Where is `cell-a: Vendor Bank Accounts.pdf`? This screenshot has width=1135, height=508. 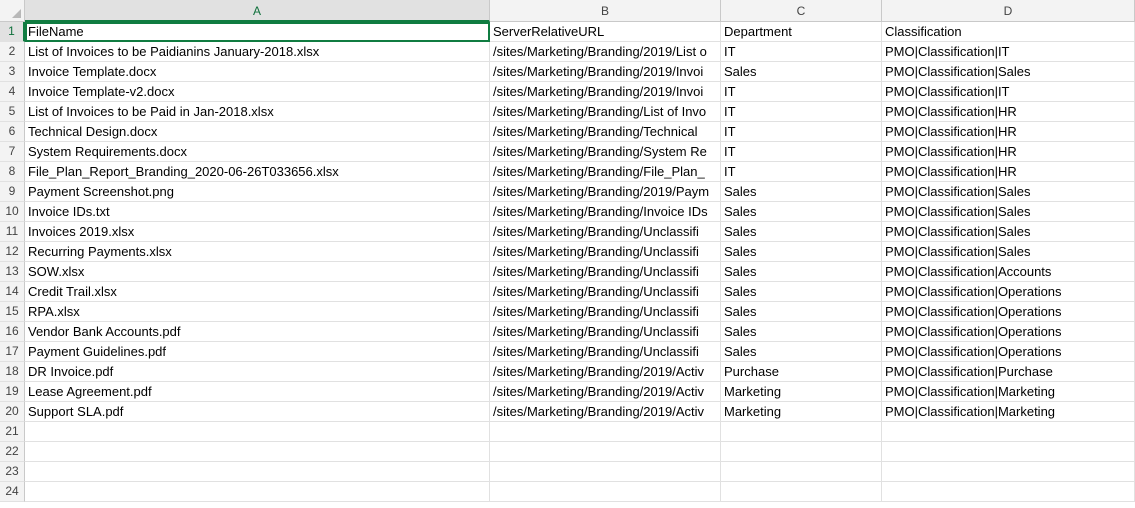
cell-a: Vendor Bank Accounts.pdf is located at coordinates (257, 332).